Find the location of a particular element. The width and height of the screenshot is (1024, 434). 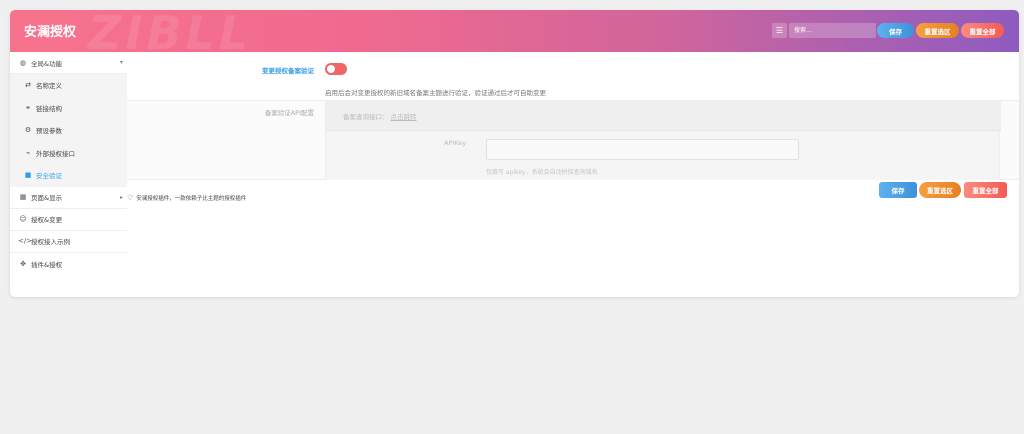

chevron-right-icon: ▸ is located at coordinates (121, 197).